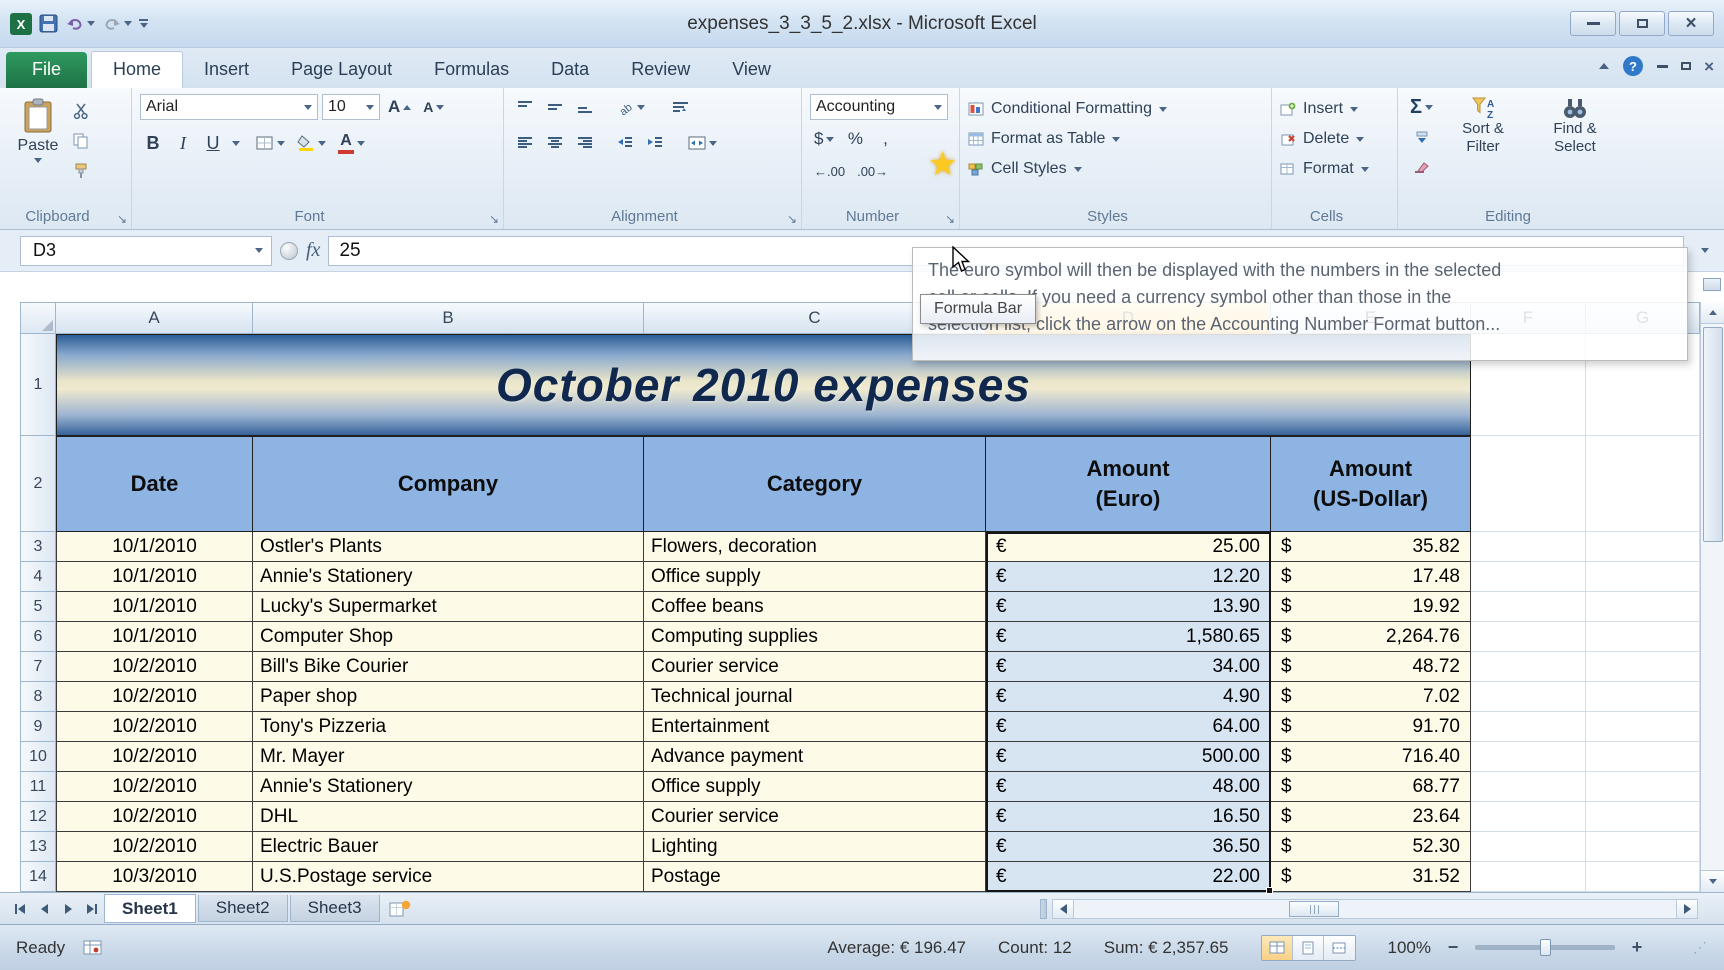 The width and height of the screenshot is (1724, 970). Describe the element at coordinates (1687, 909) in the screenshot. I see `scroll-right-button` at that location.